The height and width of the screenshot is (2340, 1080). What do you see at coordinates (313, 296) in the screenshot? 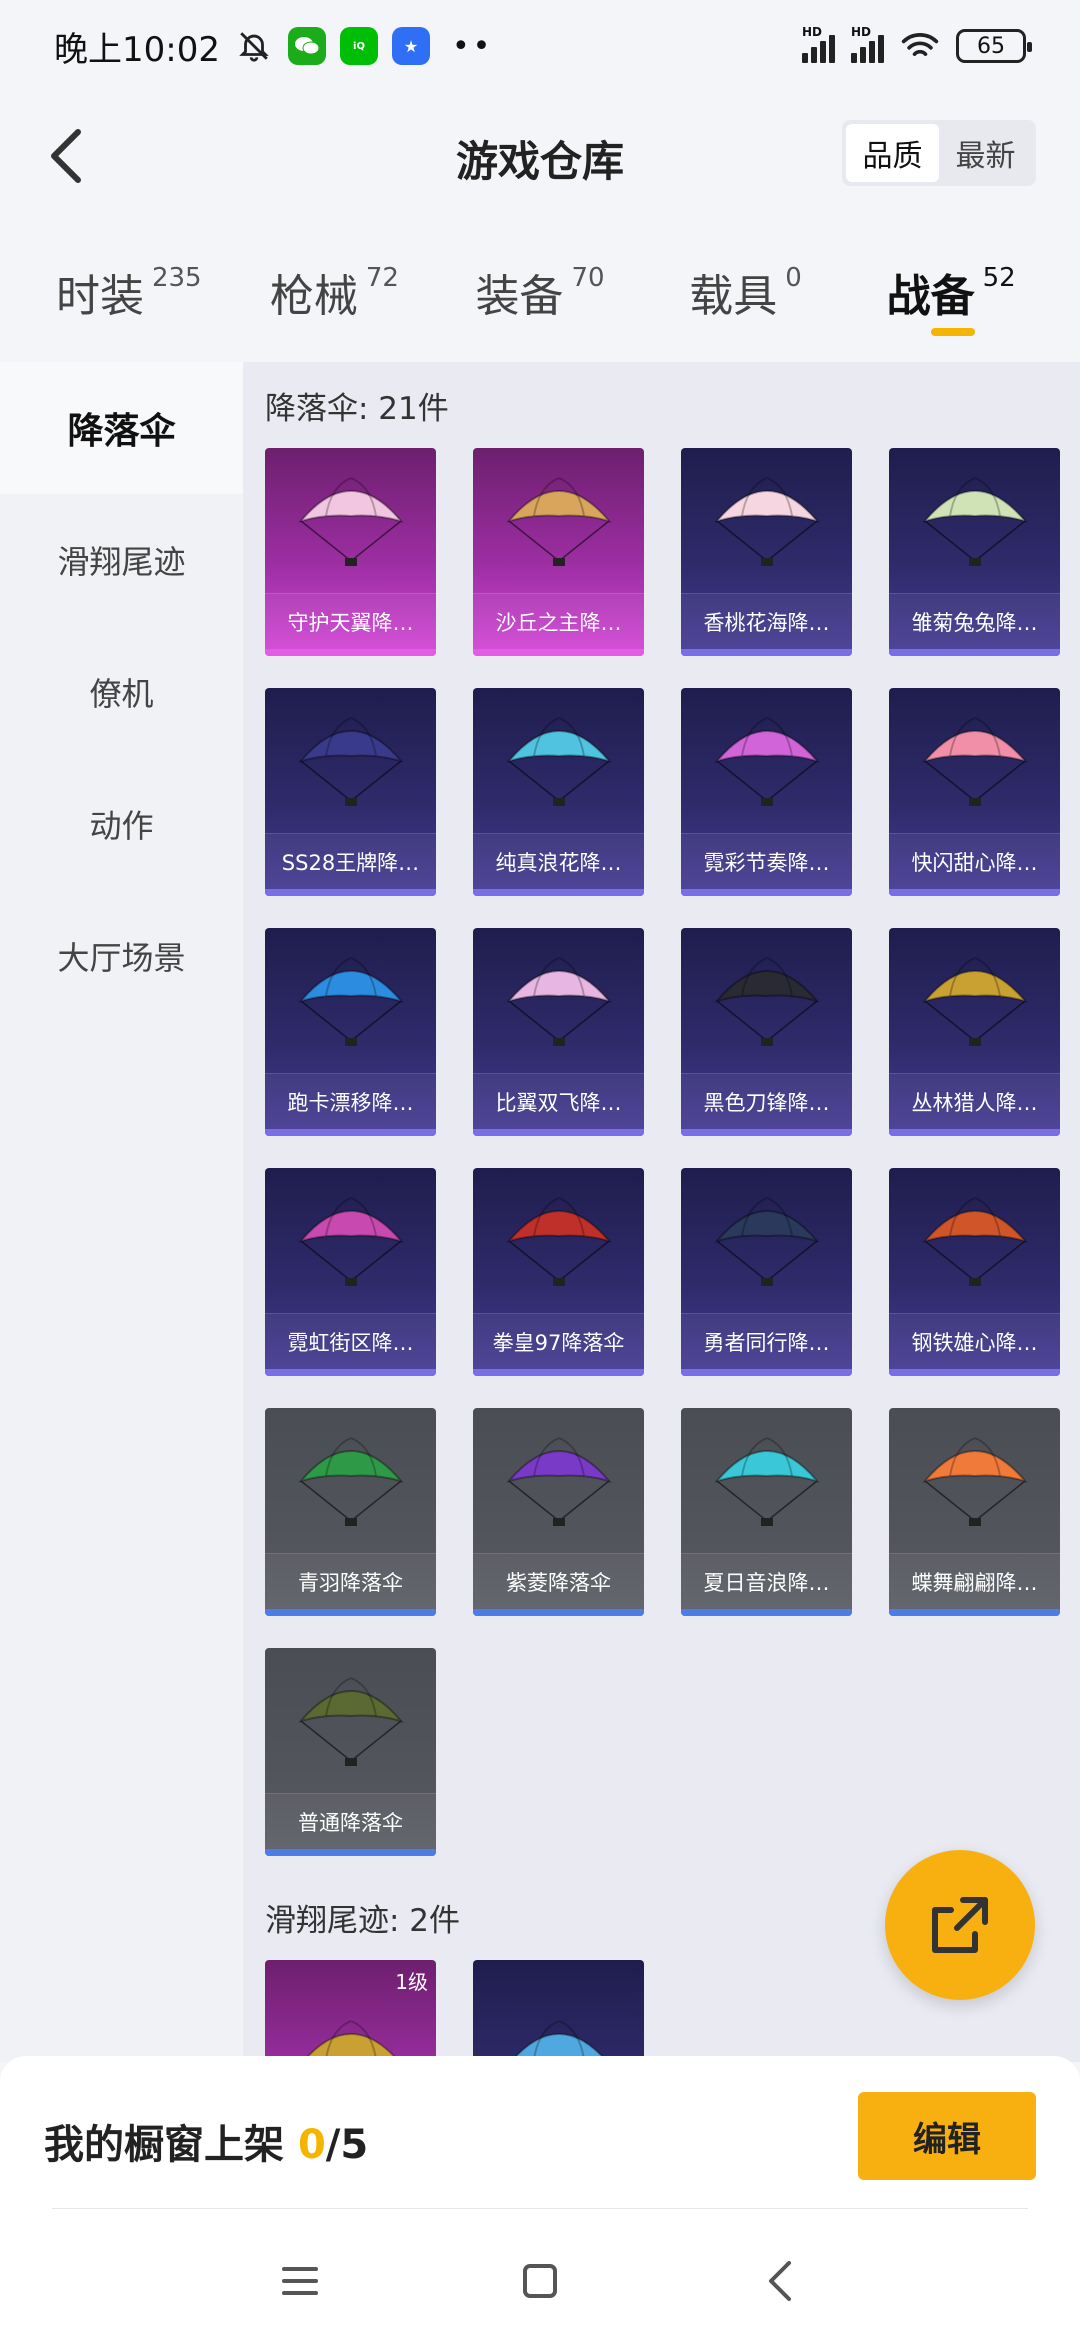
I see `tab-label: 枪械` at bounding box center [313, 296].